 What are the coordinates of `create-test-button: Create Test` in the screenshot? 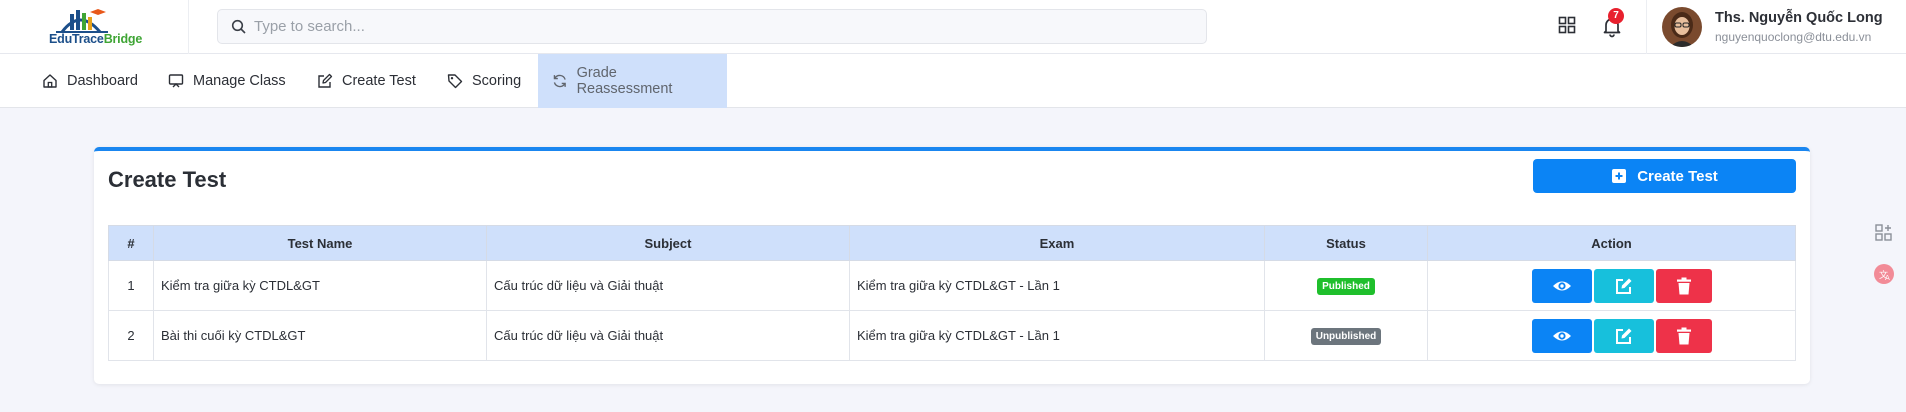 It's located at (1664, 176).